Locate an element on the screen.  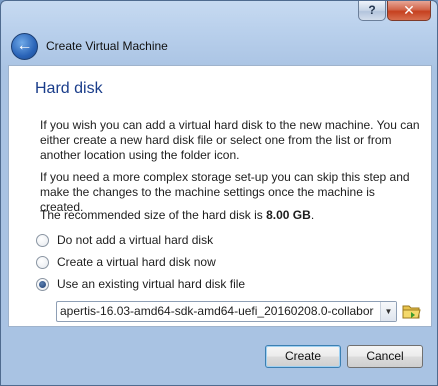
option-existing-disk: Use an existing virtual hard disk file is located at coordinates (140, 284).